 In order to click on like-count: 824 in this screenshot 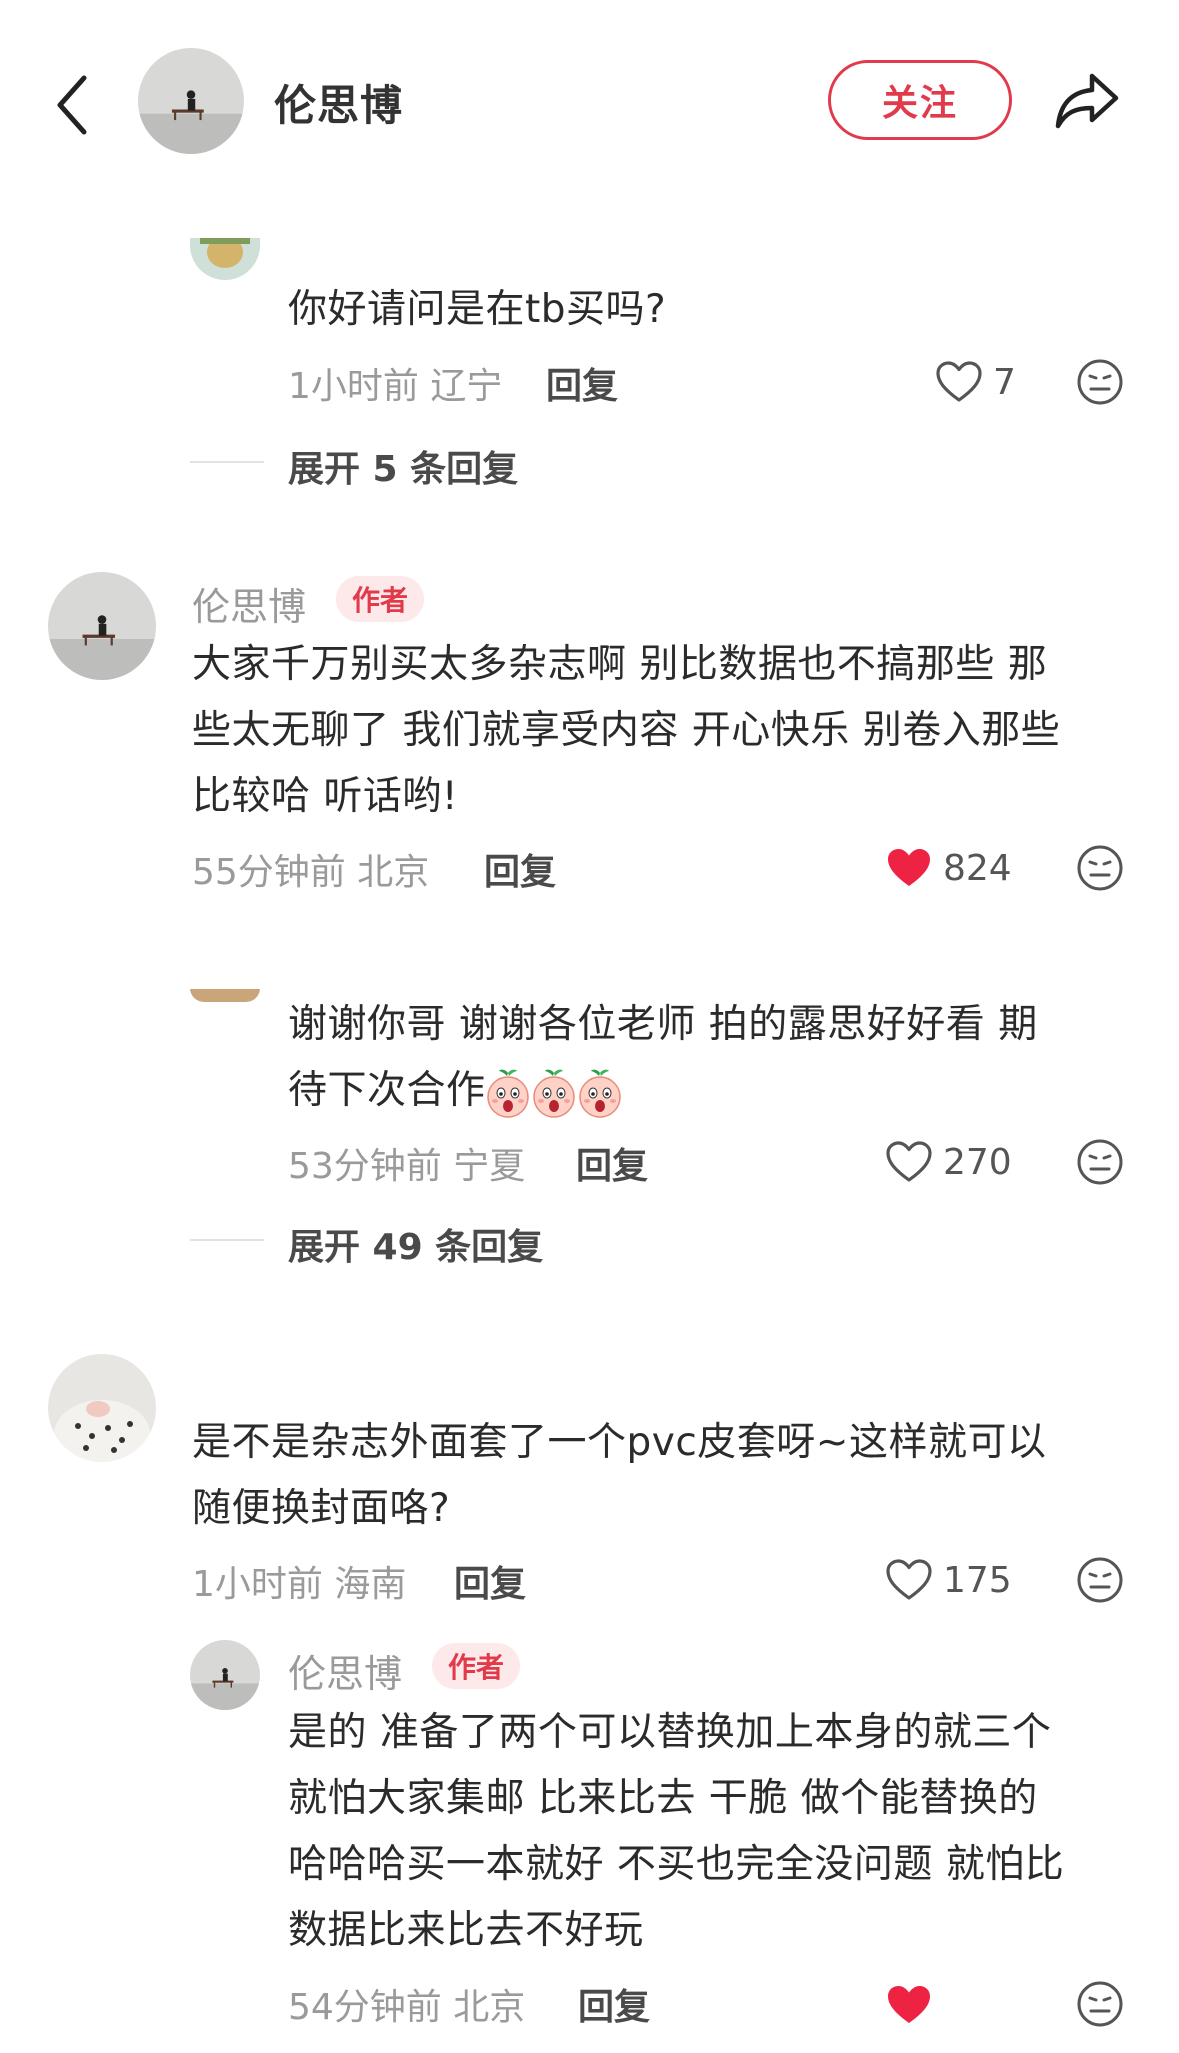, I will do `click(977, 868)`.